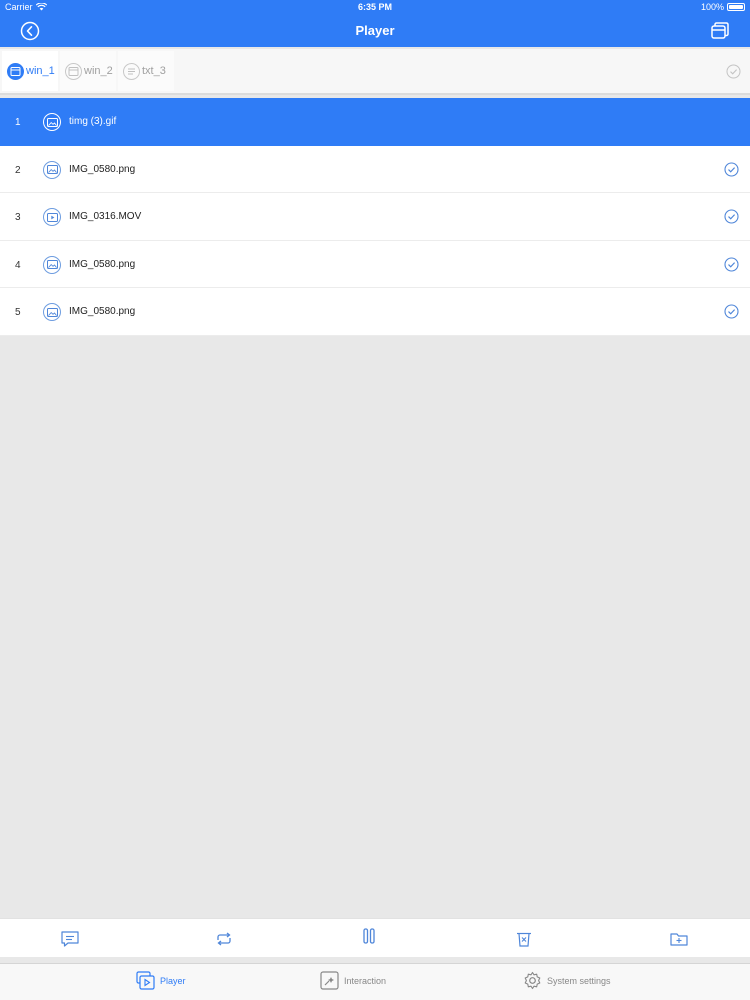  I want to click on file-name: timg (3).gif, so click(93, 121).